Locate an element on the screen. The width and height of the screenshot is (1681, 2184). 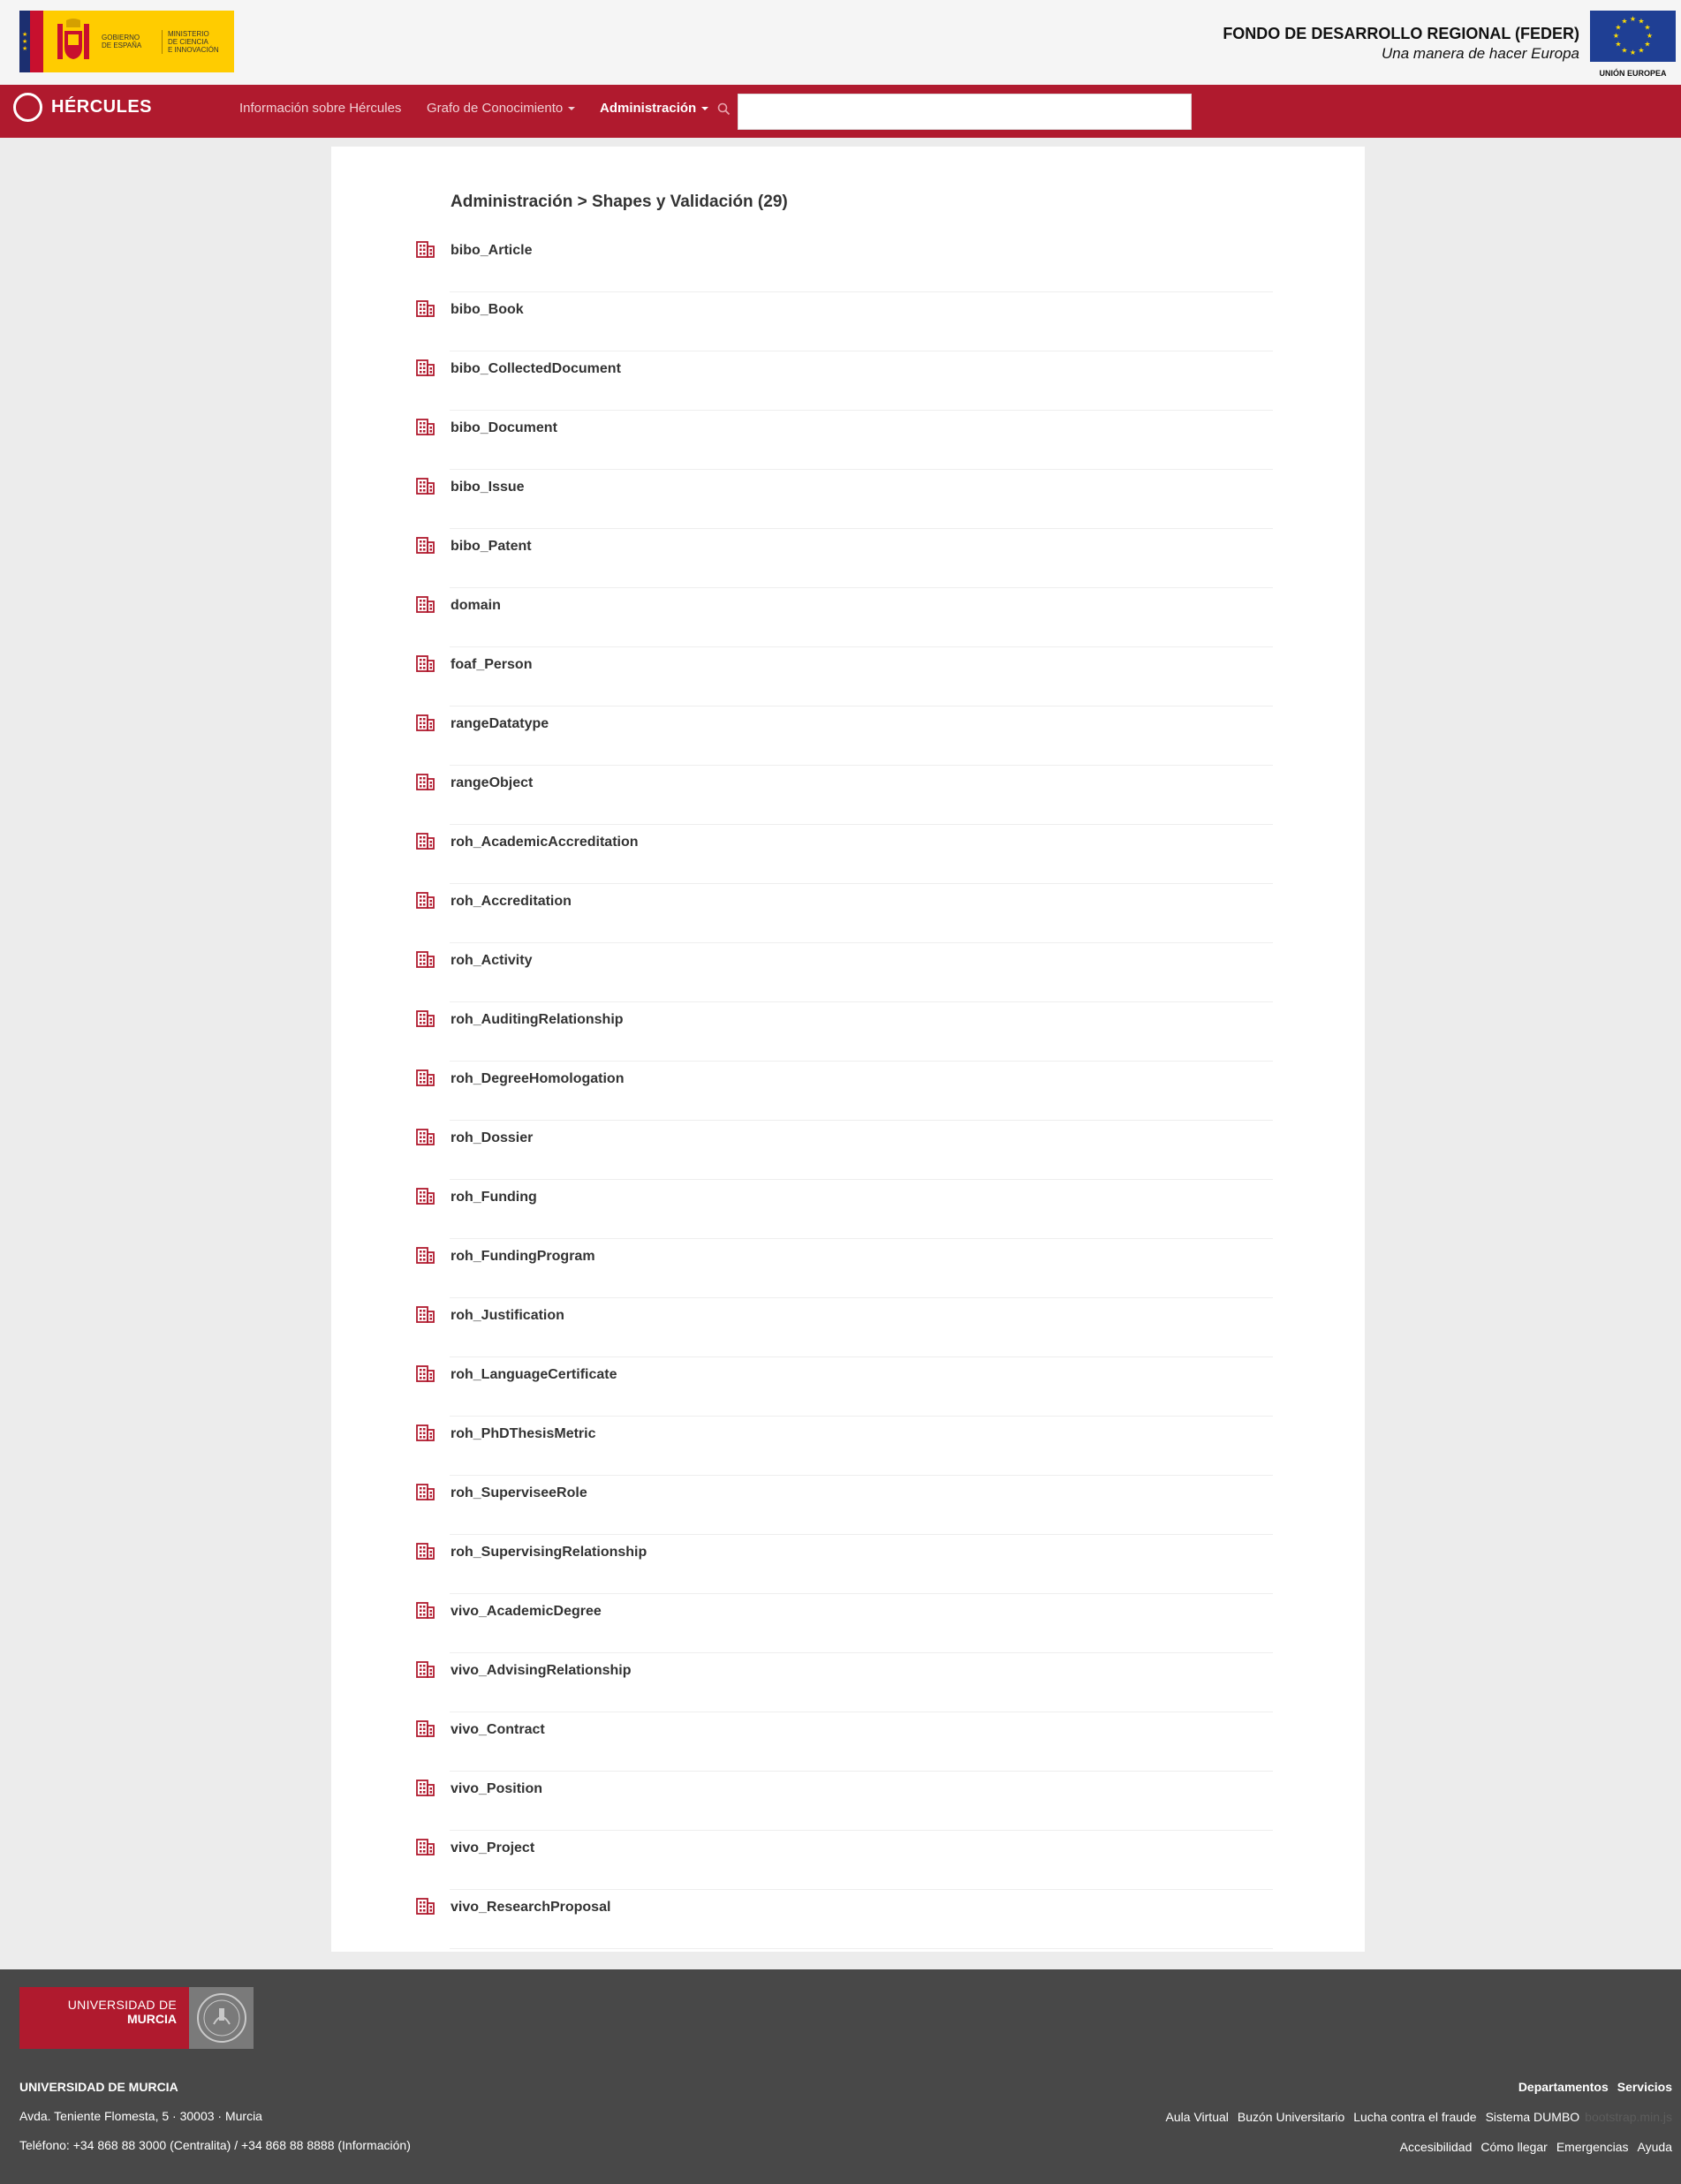
eu-flag-icon: ★ ★ ★ ★ ★ ★ ★ ★ ★ ★ ★ ★ is located at coordinates (1633, 36).